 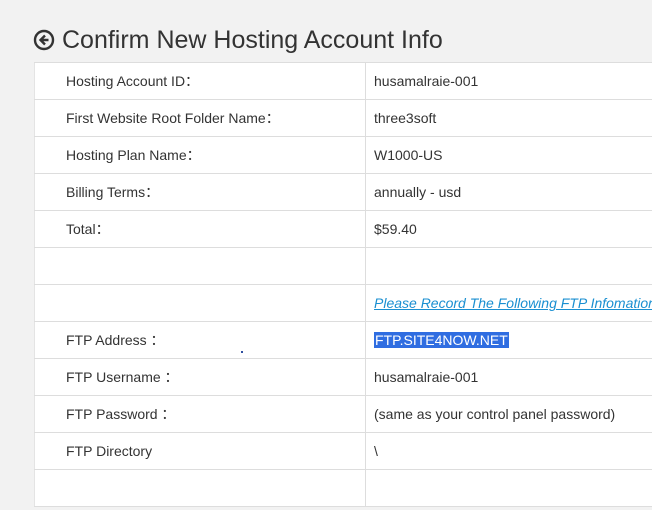 I want to click on hosting-plan-value: W1000-US, so click(x=508, y=155).